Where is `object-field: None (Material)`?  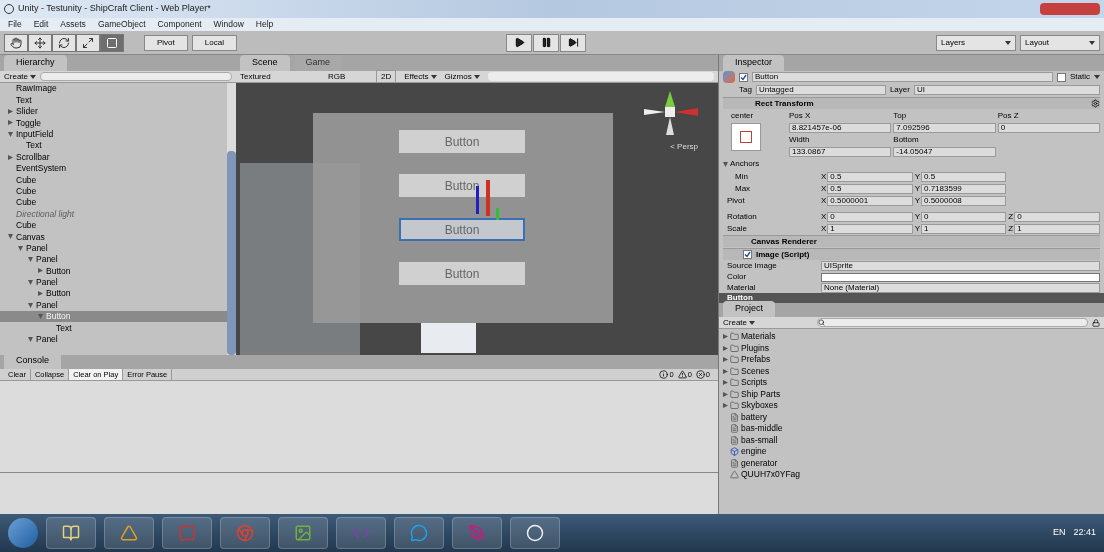 object-field: None (Material) is located at coordinates (960, 288).